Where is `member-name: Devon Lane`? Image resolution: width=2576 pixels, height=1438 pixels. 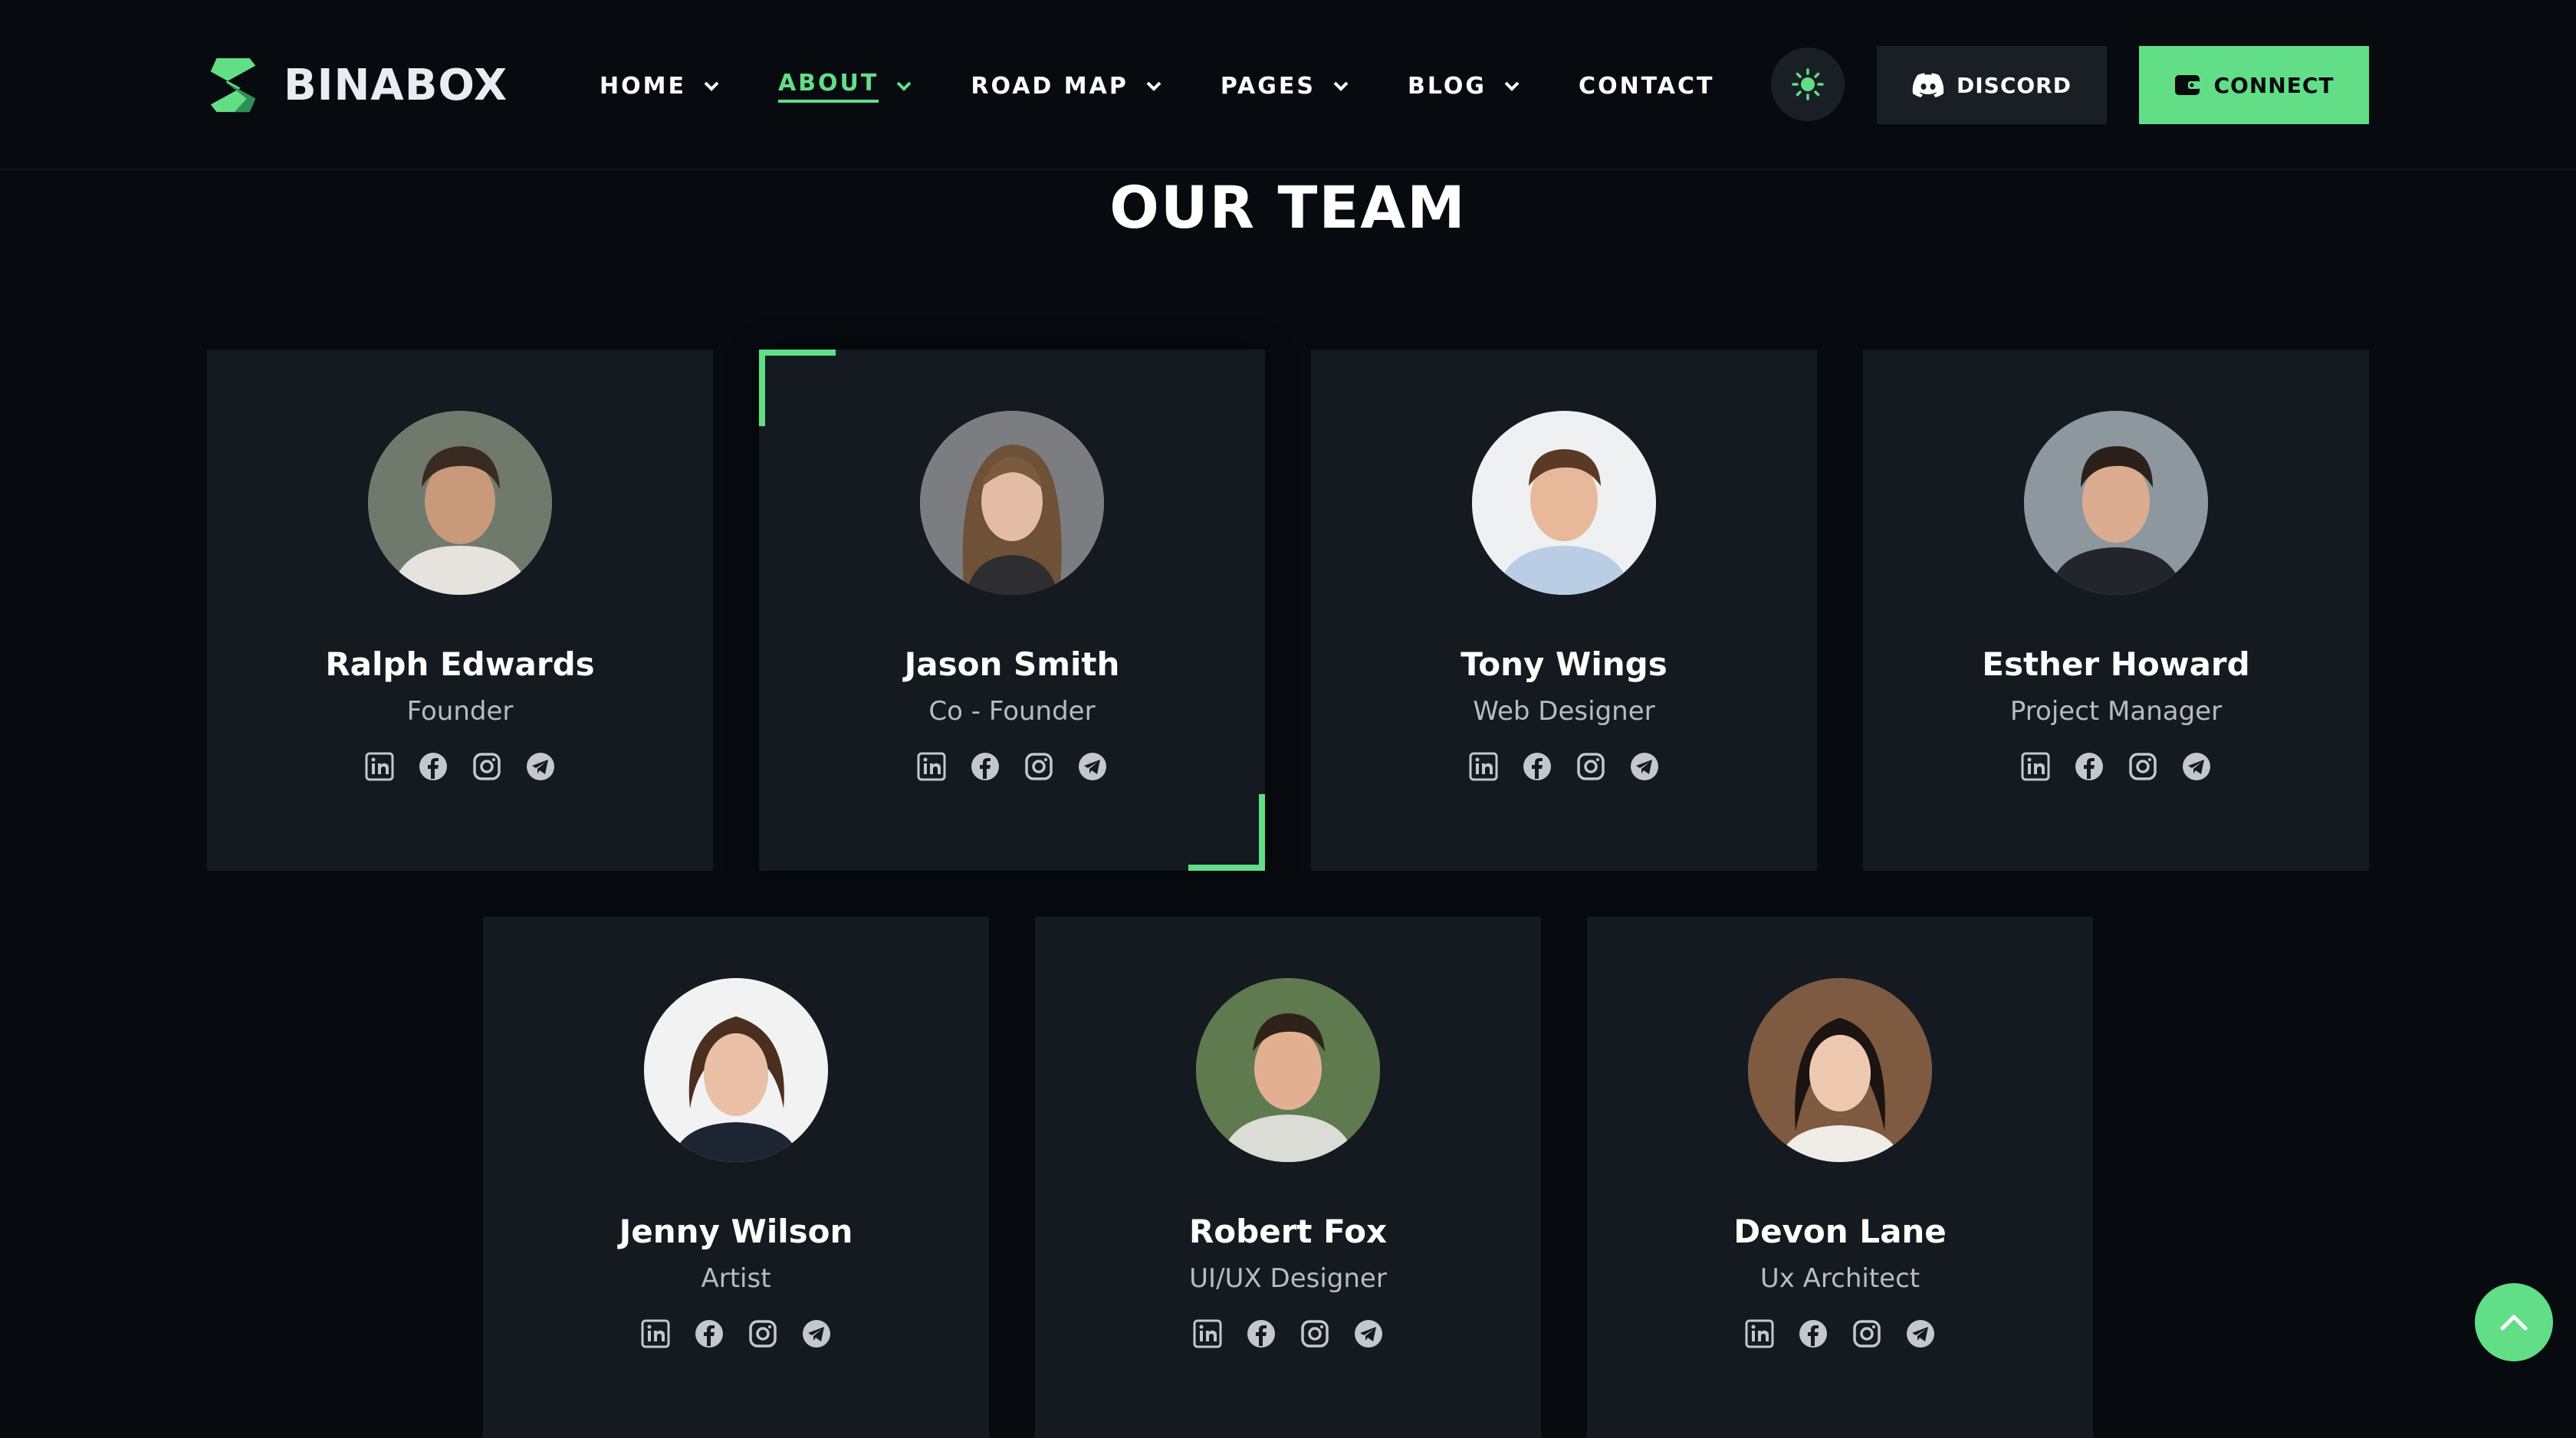
member-name: Devon Lane is located at coordinates (1840, 1231).